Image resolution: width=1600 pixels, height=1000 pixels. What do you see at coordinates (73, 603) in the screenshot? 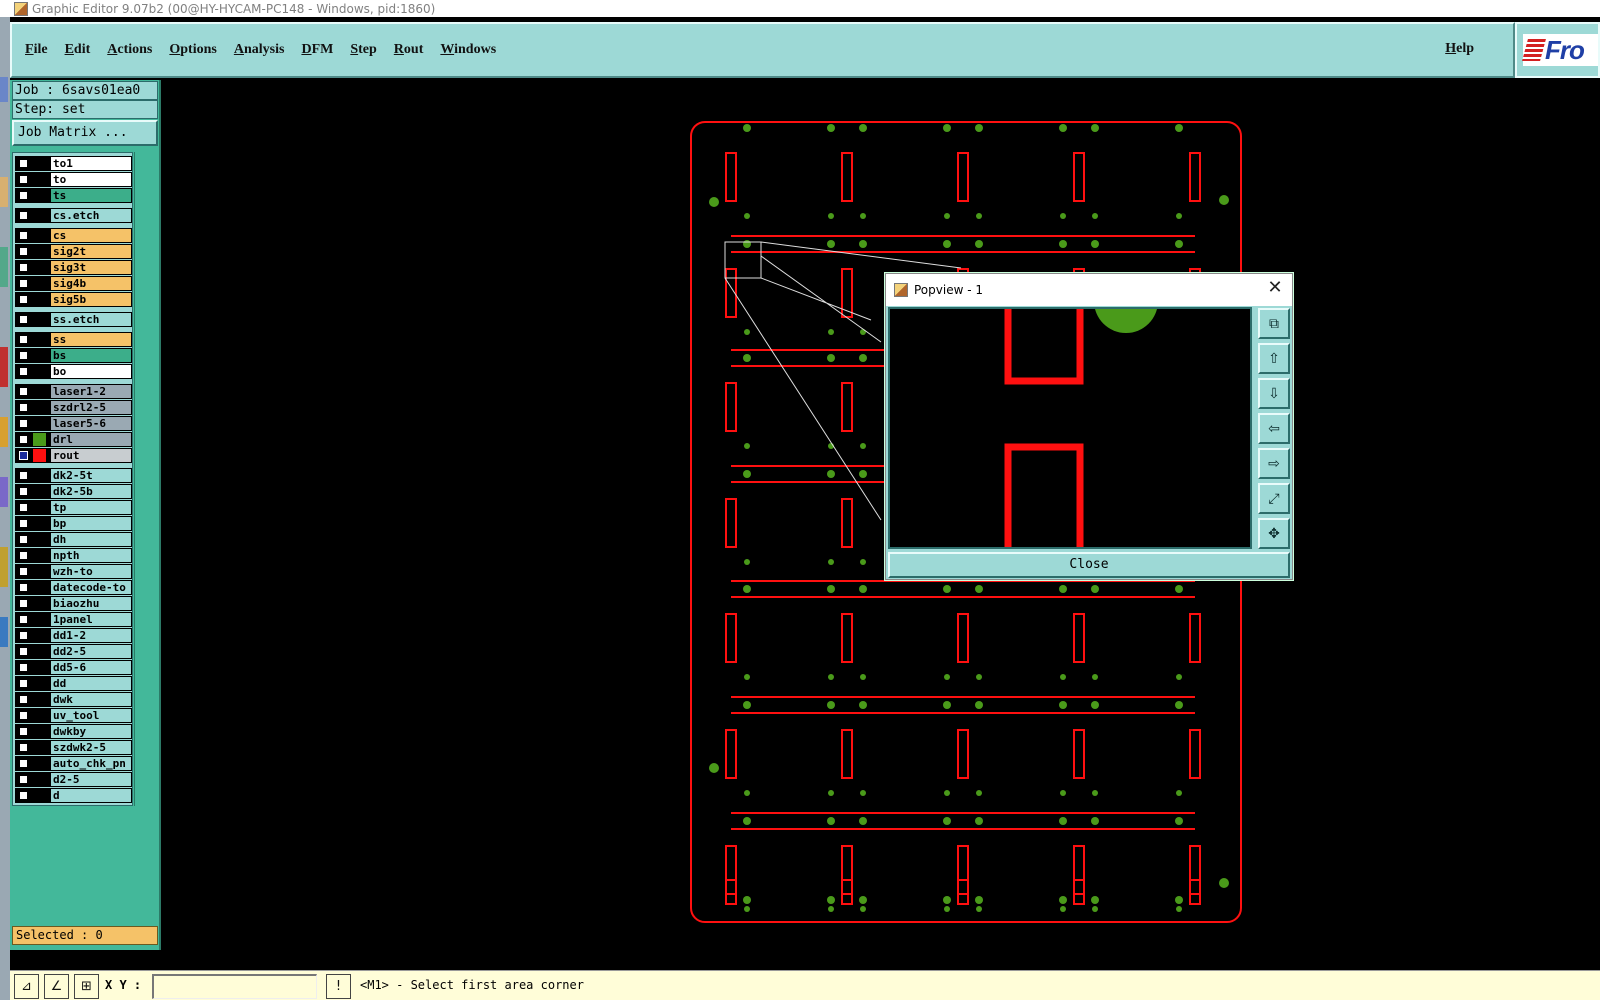
I see `layer-row: biaozhu` at bounding box center [73, 603].